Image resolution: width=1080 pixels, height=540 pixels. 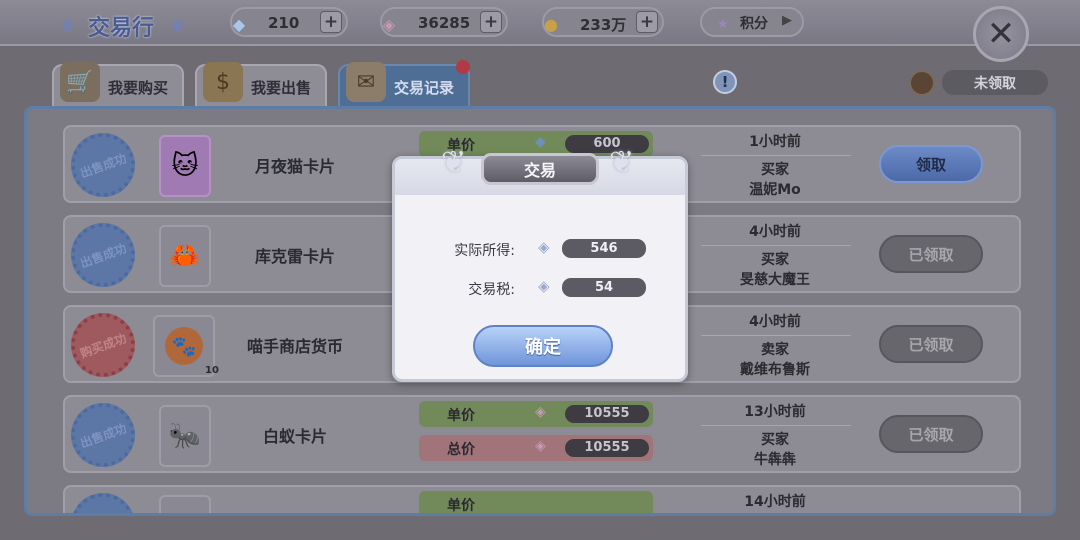 I want to click on diamond-currency: ◆ 210 +, so click(x=289, y=22).